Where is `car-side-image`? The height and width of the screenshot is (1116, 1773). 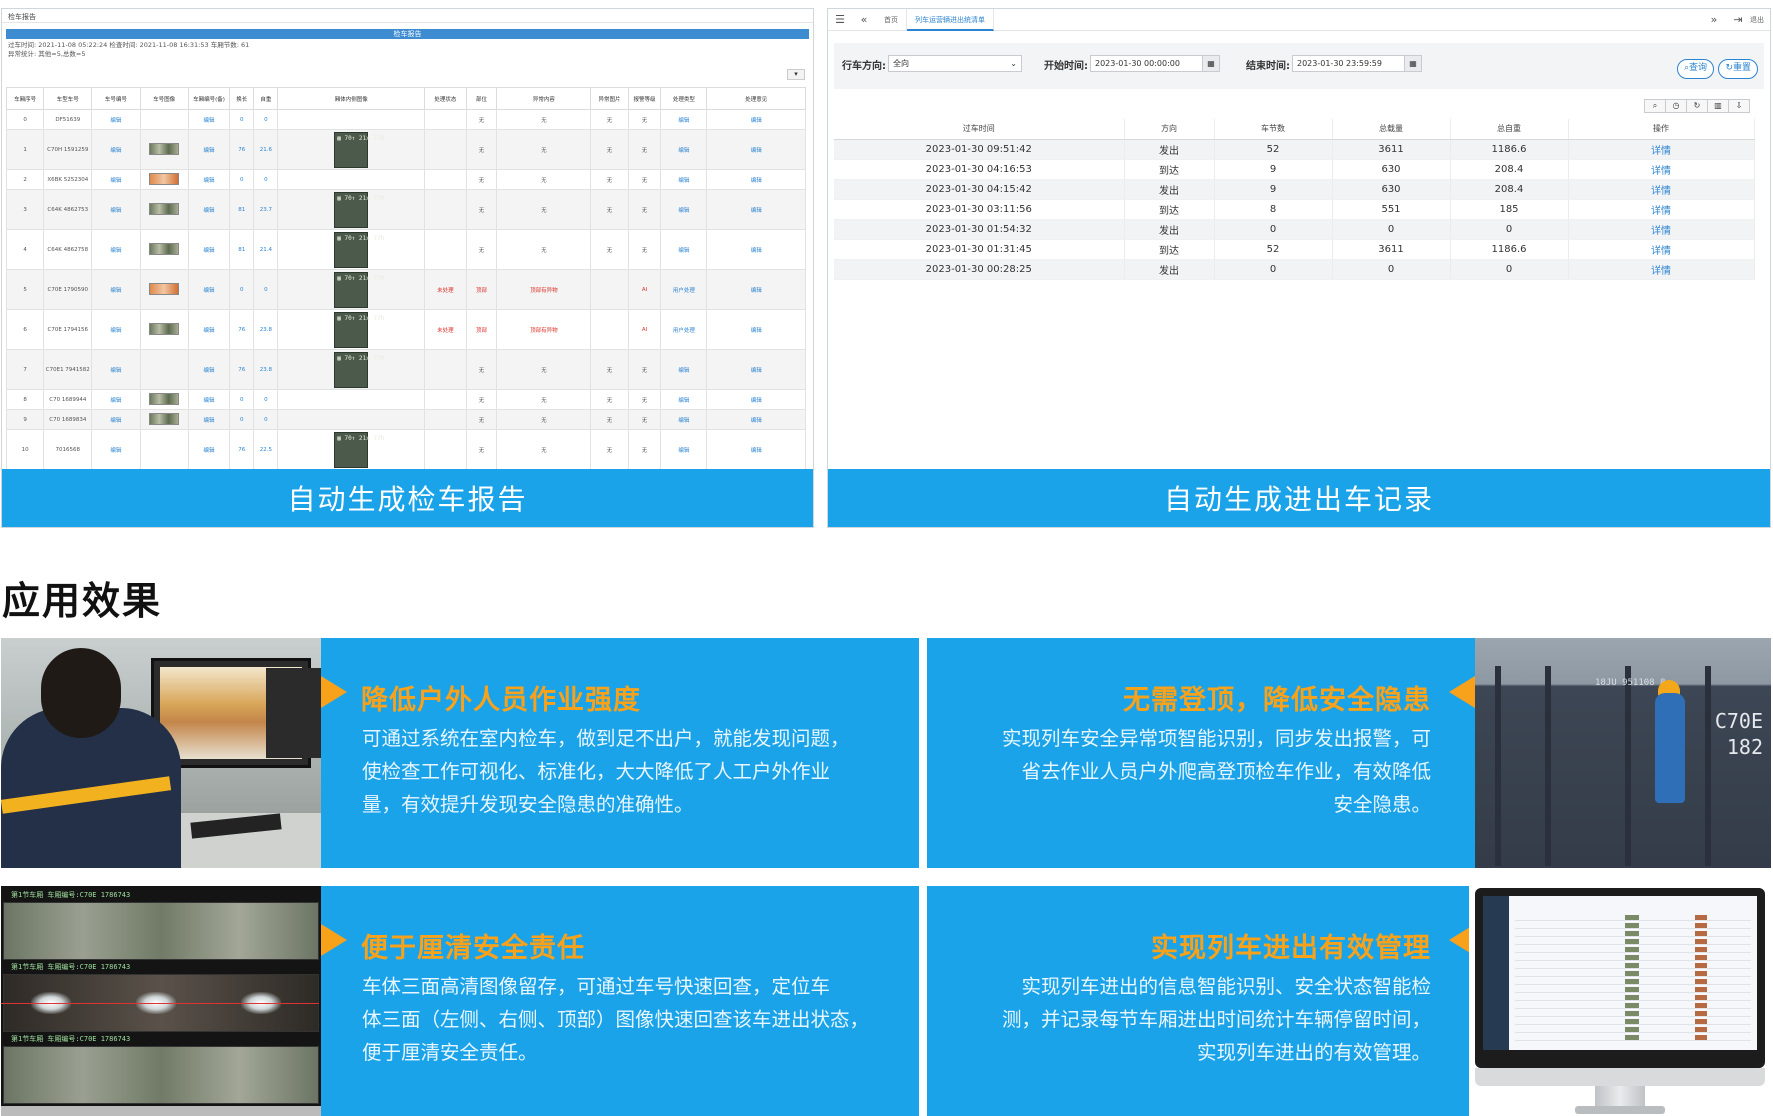 car-side-image is located at coordinates (351, 419).